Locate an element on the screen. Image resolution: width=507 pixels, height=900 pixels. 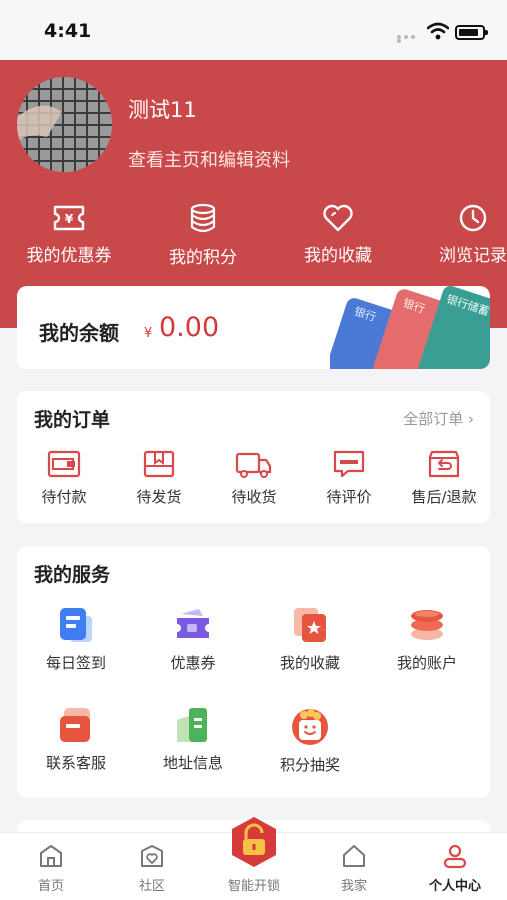
order-label: 待收货 is located at coordinates (254, 497).